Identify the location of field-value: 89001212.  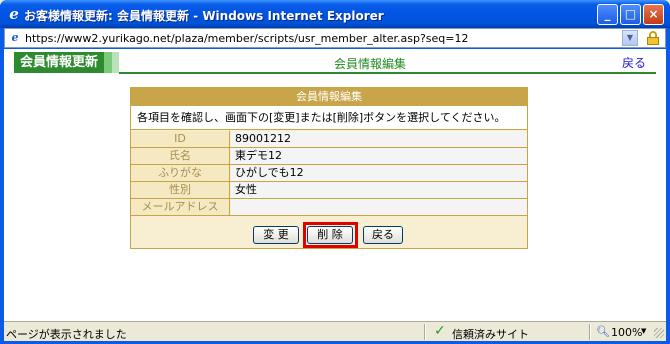
(379, 139).